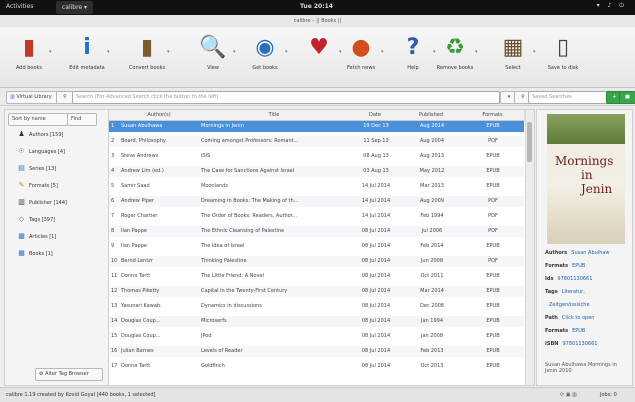 This screenshot has height=402, width=635. I want to click on column-header-date: Date, so click(375, 115).